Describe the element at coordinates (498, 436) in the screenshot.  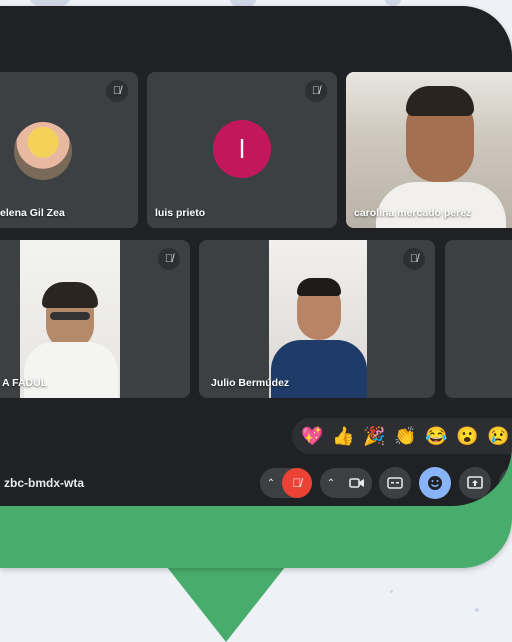
I see `reaction-sad: 😢` at that location.